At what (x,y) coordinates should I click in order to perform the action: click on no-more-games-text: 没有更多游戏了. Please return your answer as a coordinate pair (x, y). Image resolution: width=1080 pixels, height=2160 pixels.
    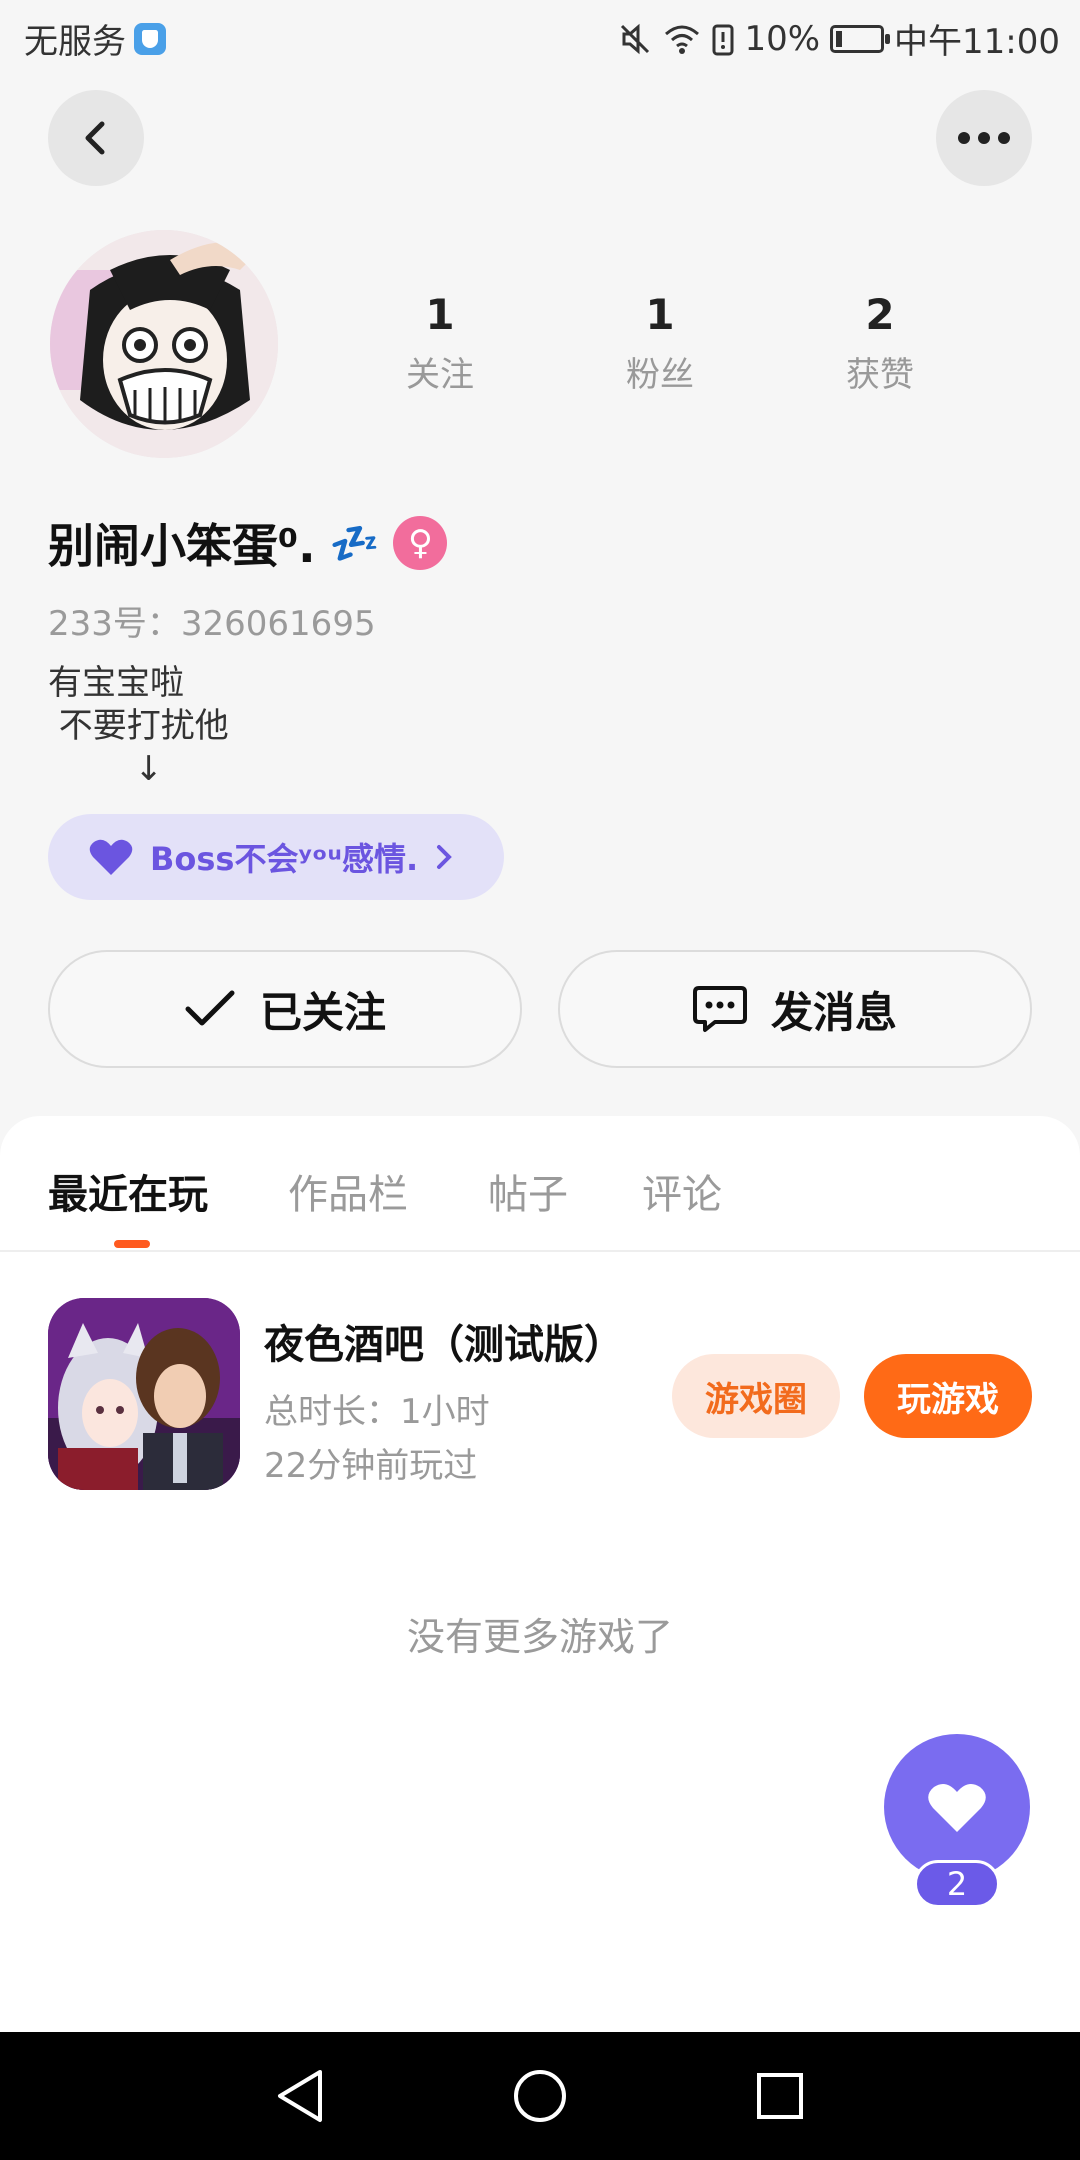
    Looking at the image, I should click on (539, 1637).